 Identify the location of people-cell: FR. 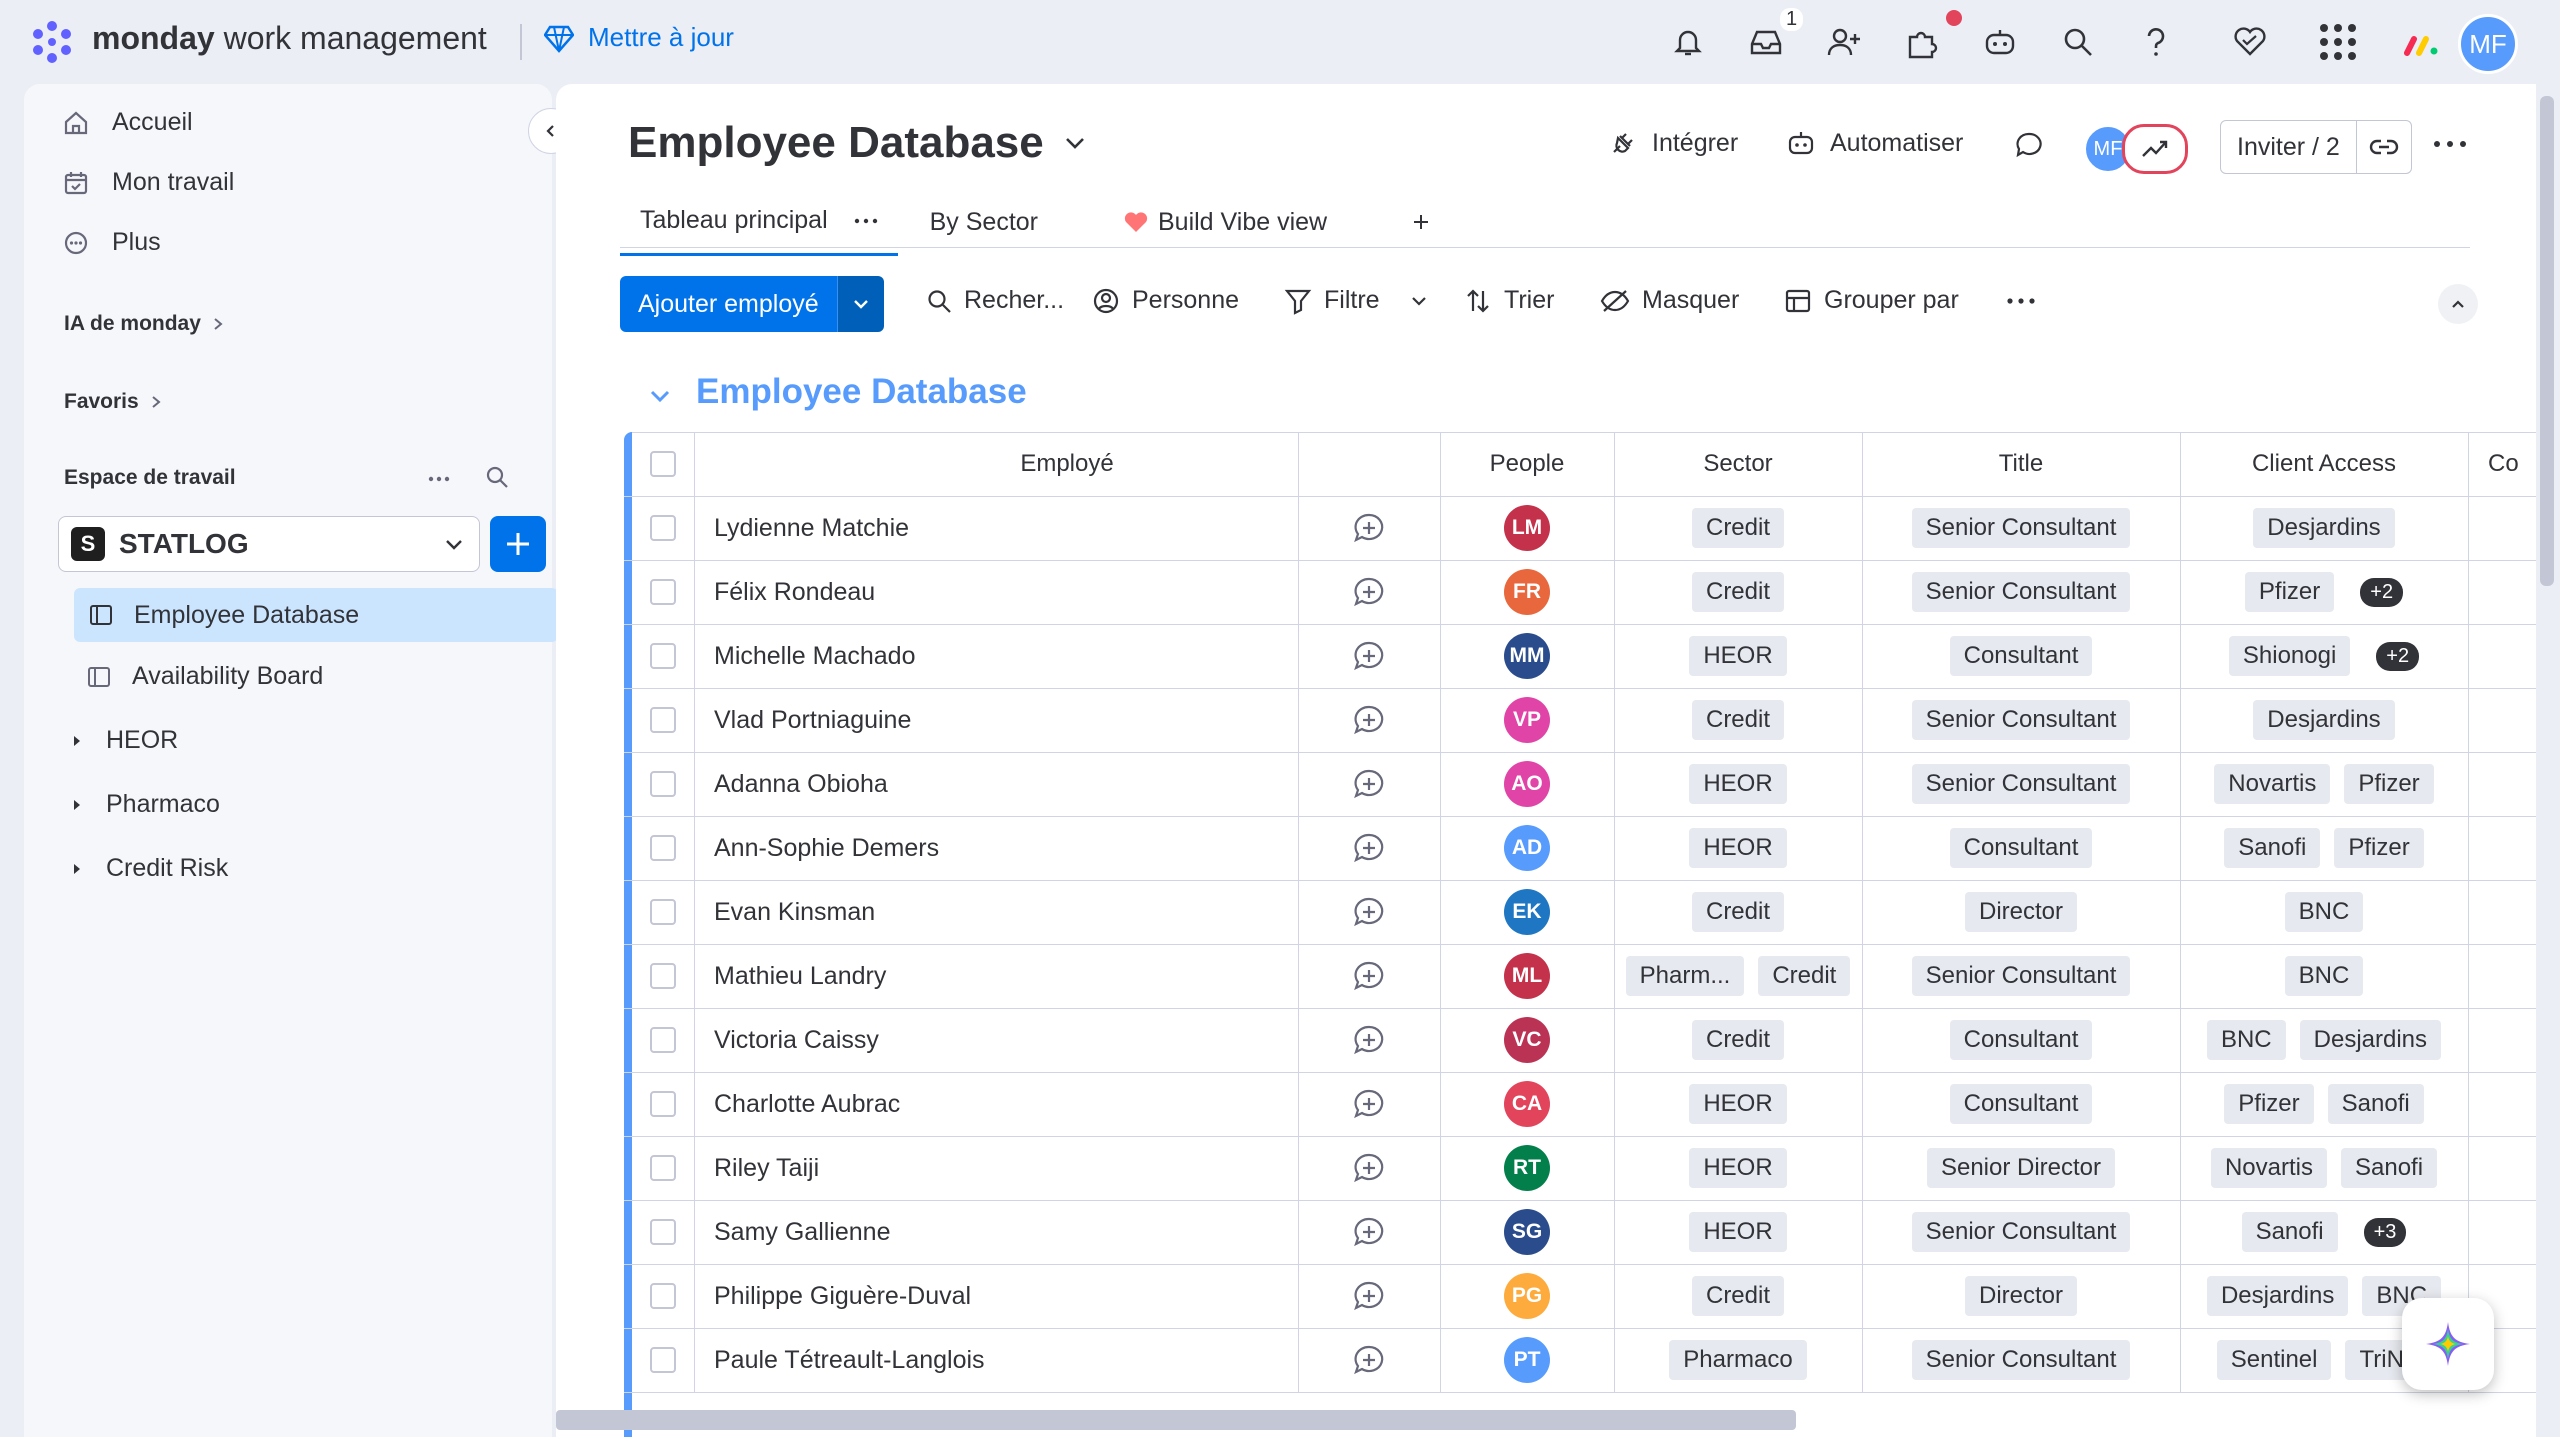
(1527, 592).